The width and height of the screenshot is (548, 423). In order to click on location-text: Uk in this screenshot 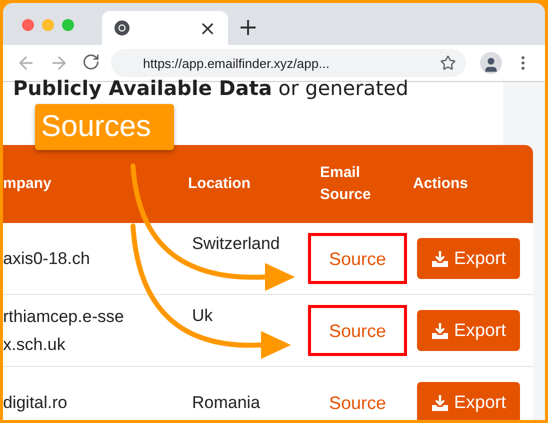, I will do `click(202, 315)`.